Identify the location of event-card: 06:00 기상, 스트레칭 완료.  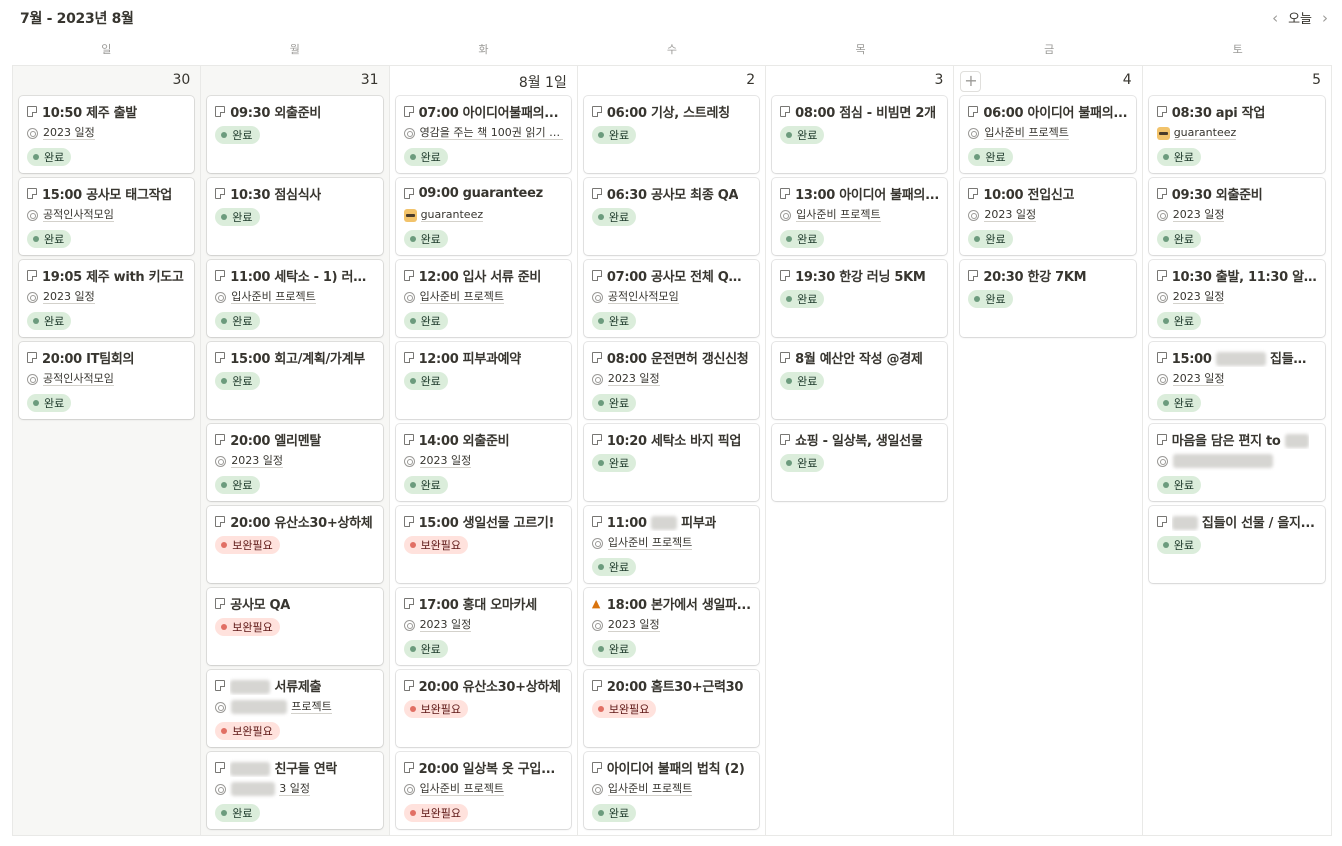
(671, 134).